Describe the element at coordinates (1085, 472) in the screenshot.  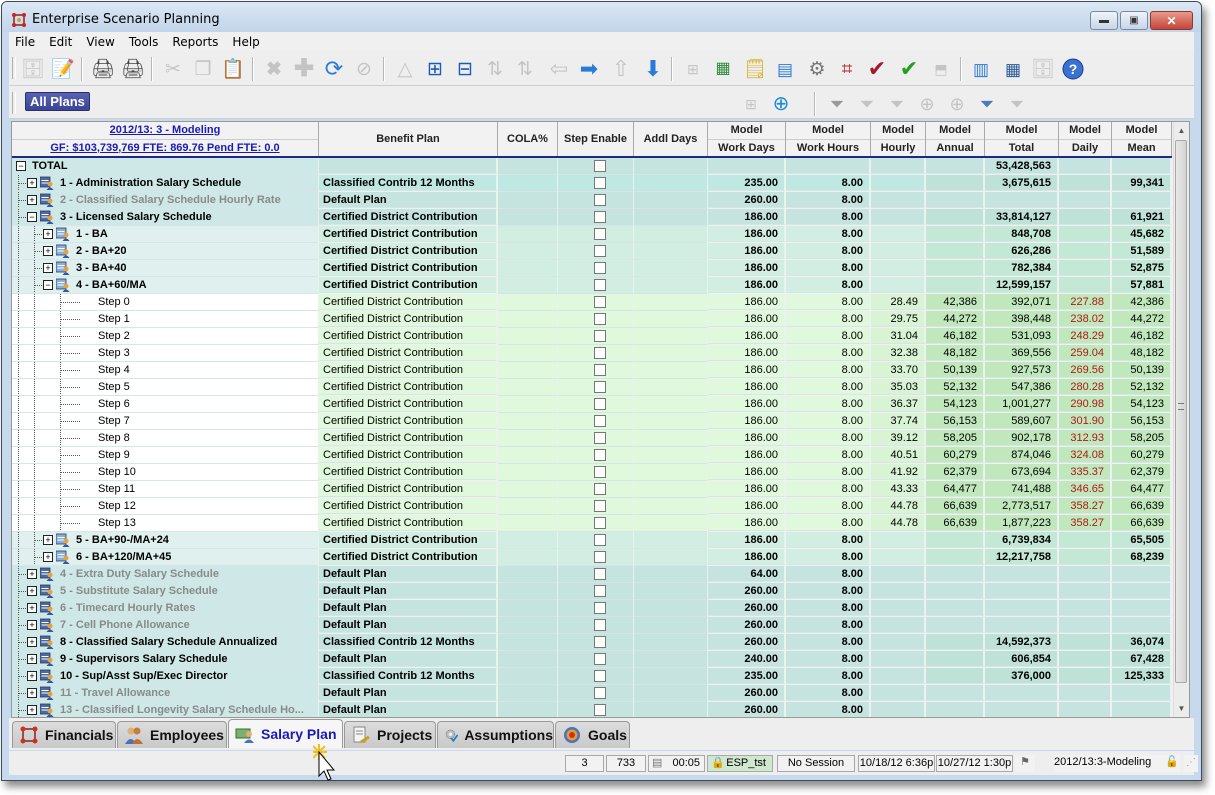
I see `daily-cell: 335.37` at that location.